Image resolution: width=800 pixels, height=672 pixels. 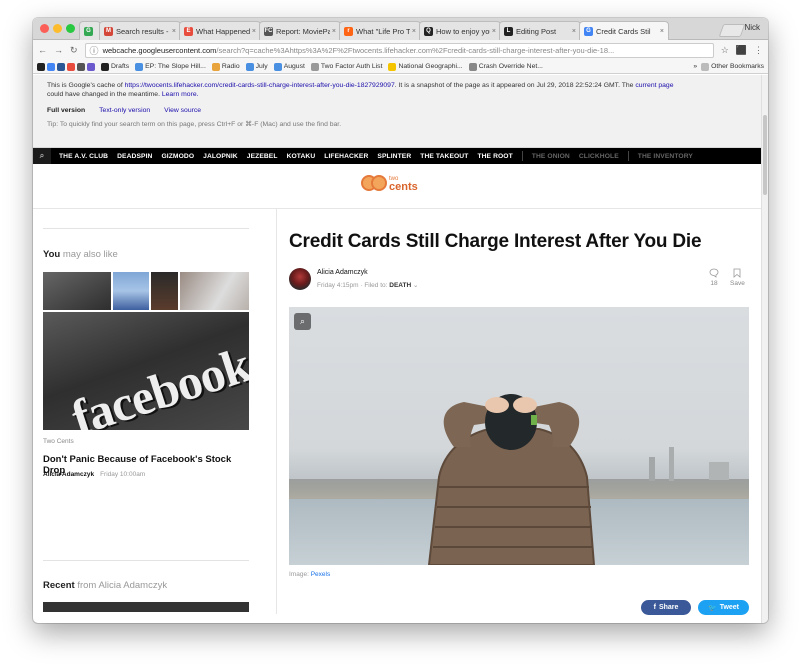 What do you see at coordinates (394, 156) in the screenshot?
I see `network-nav-item: SPLINTER` at bounding box center [394, 156].